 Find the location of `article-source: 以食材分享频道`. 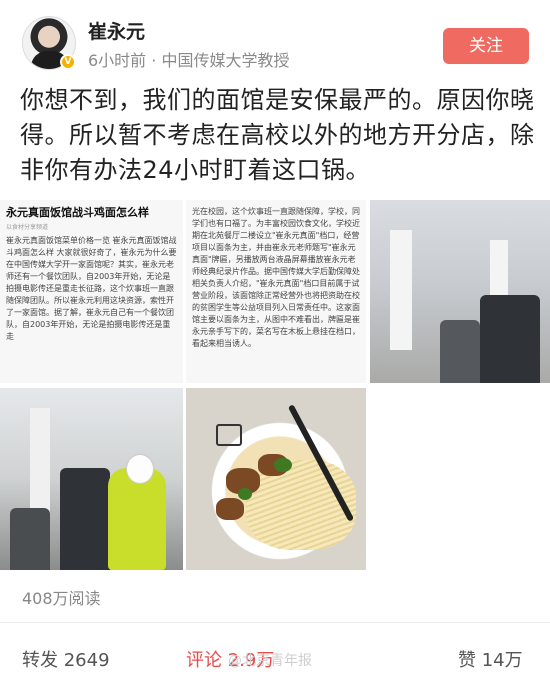

article-source: 以食材分享频道 is located at coordinates (27, 227).